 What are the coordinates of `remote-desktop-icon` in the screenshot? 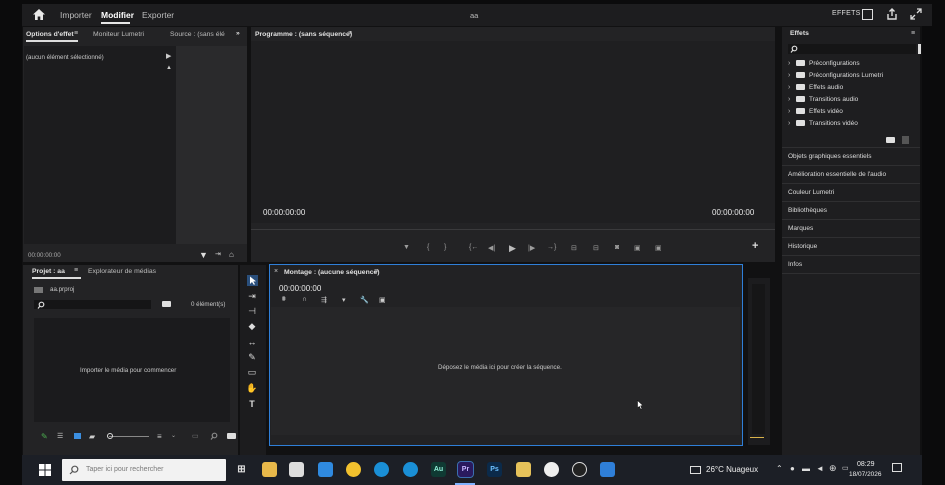 It's located at (607, 469).